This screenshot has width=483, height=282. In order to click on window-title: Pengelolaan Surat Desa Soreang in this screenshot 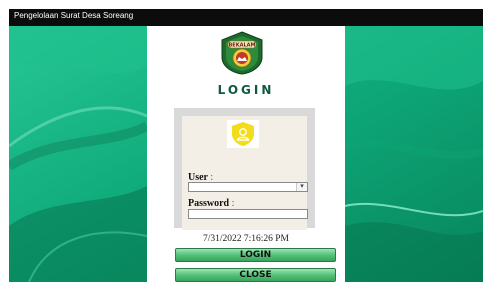, I will do `click(74, 15)`.